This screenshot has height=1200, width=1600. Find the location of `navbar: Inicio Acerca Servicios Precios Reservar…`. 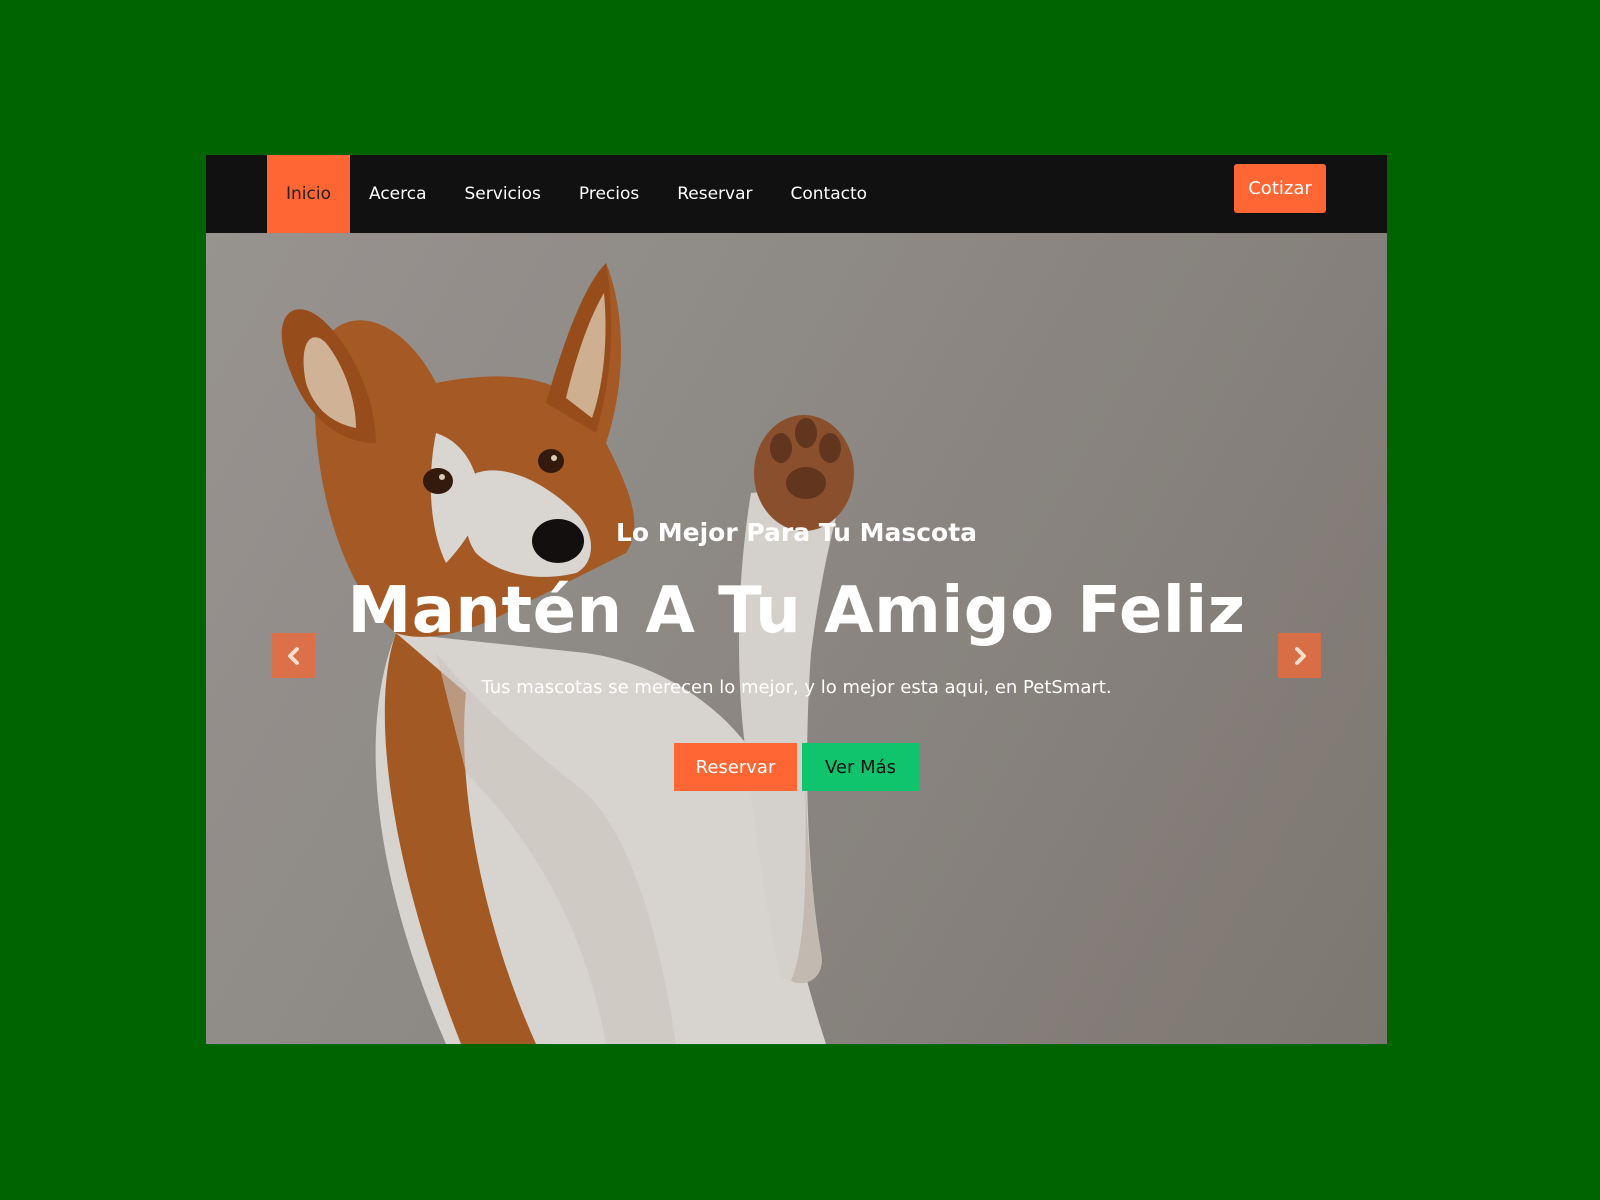

navbar: Inicio Acerca Servicios Precios Reservar… is located at coordinates (796, 194).